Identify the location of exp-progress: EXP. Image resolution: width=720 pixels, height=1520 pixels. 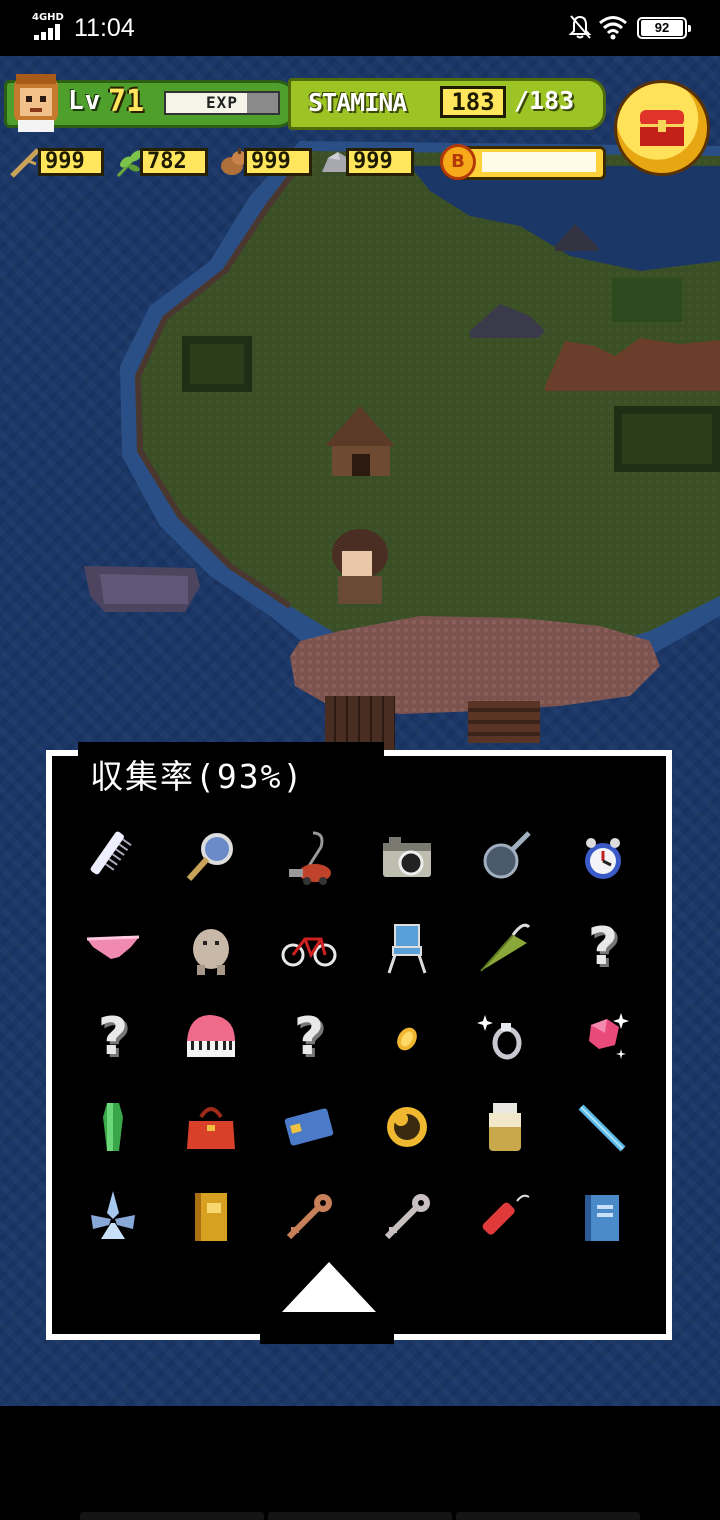
(222, 103).